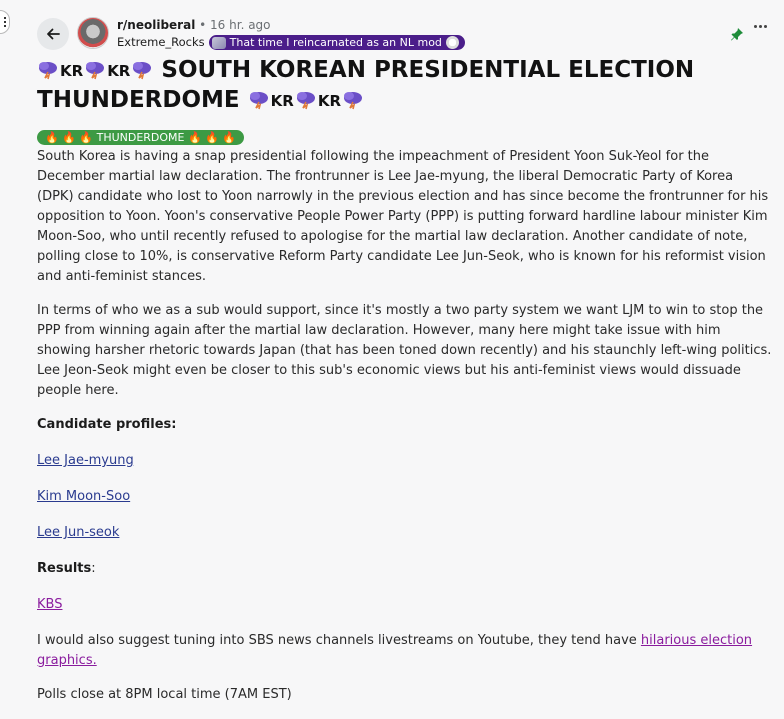  I want to click on subreddit-avatar, so click(93, 33).